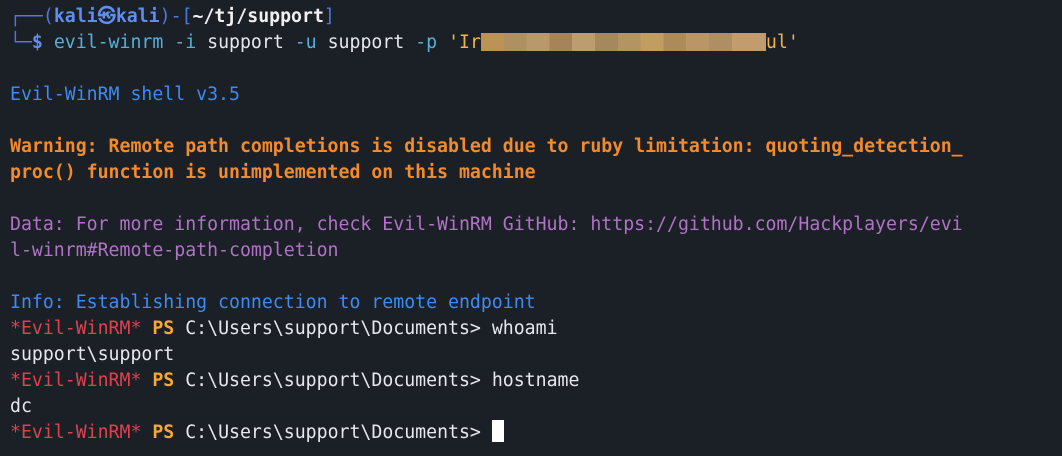 This screenshot has width=1062, height=456. I want to click on data-line-2: l-winrm#Remote-path-completion, so click(174, 250).